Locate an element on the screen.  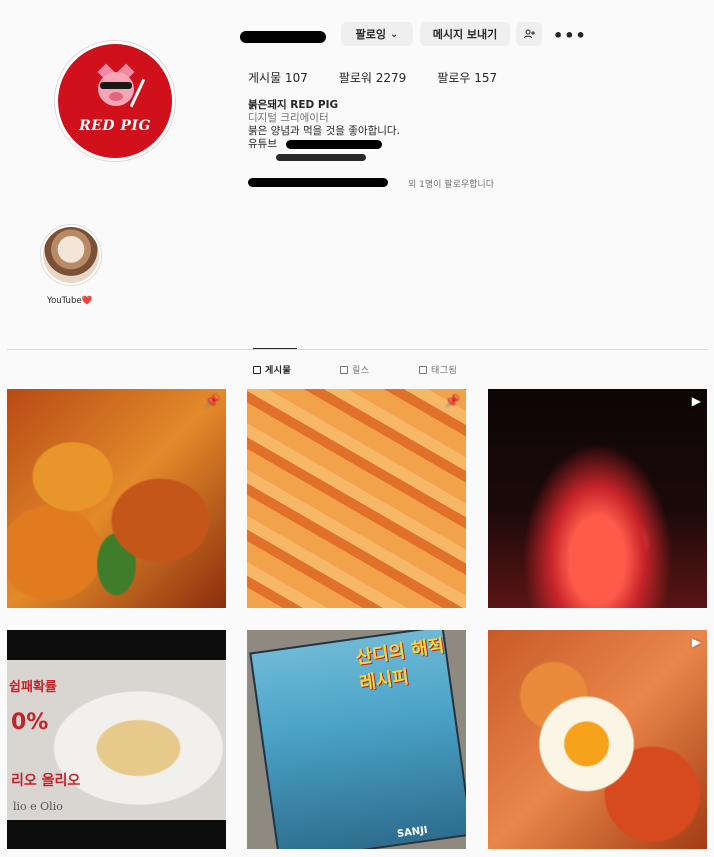
post-tile-1: 📌 is located at coordinates (116, 498).